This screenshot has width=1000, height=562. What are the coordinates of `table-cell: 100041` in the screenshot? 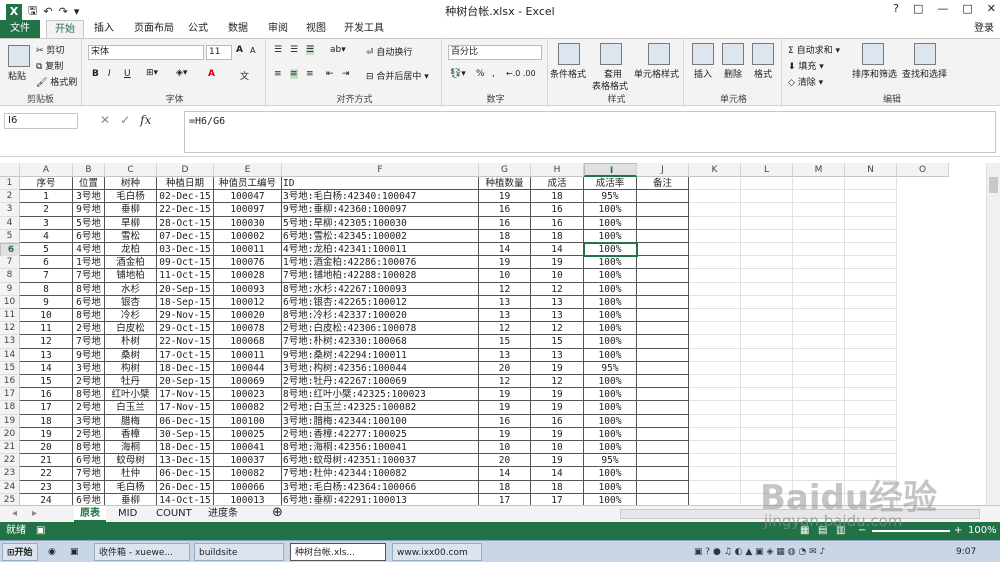 It's located at (248, 448).